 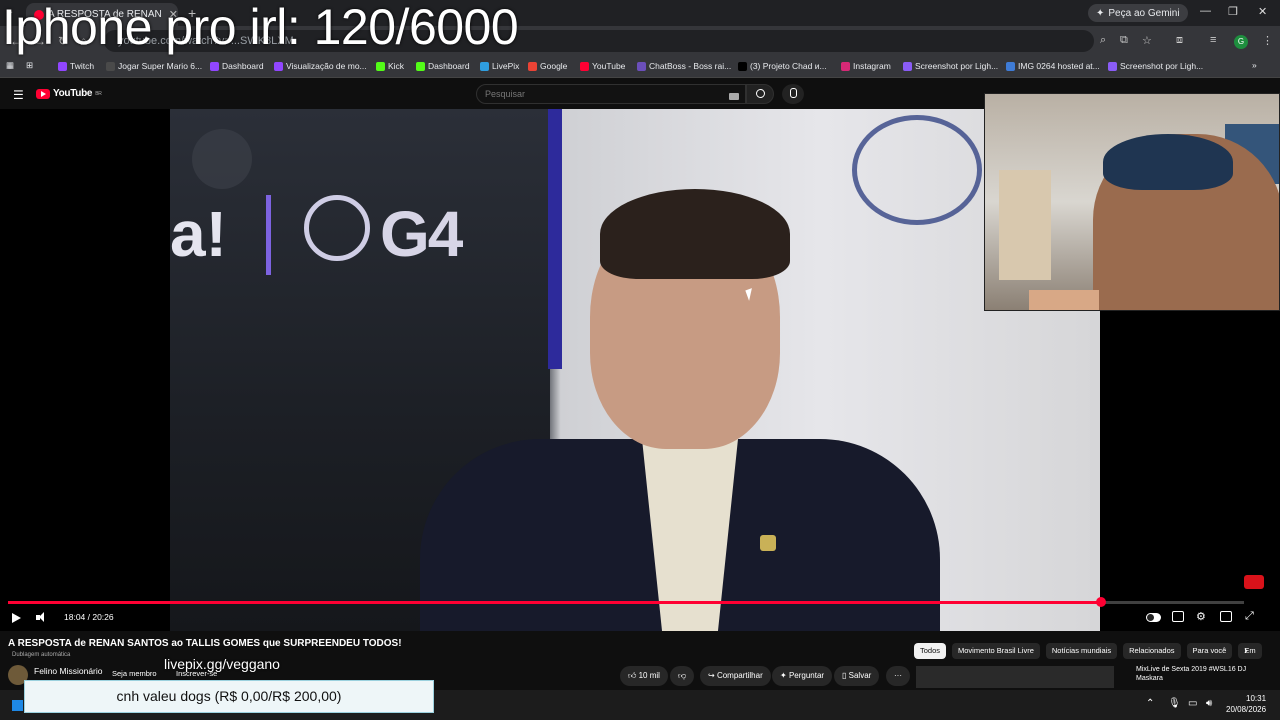 I want to click on youtube-logo: YouTube BR, so click(x=69, y=93).